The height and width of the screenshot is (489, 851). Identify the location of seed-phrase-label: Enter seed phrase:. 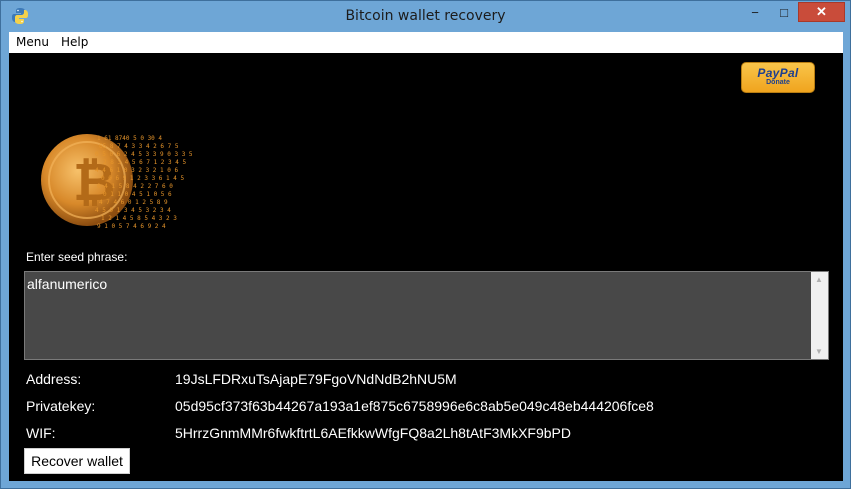
(77, 257).